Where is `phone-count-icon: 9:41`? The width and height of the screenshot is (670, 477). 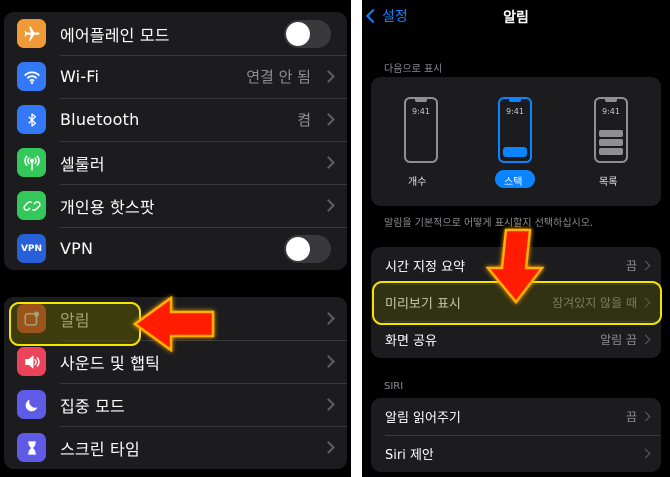 phone-count-icon: 9:41 is located at coordinates (421, 130).